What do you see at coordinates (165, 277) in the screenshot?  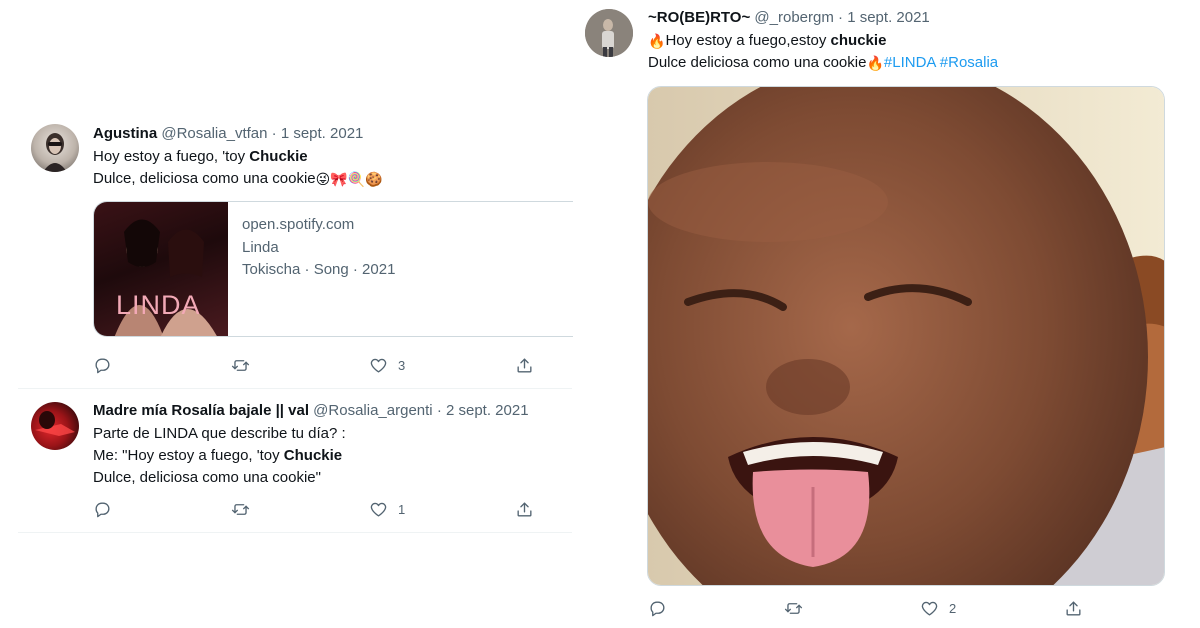 I see `album-art: LINDA` at bounding box center [165, 277].